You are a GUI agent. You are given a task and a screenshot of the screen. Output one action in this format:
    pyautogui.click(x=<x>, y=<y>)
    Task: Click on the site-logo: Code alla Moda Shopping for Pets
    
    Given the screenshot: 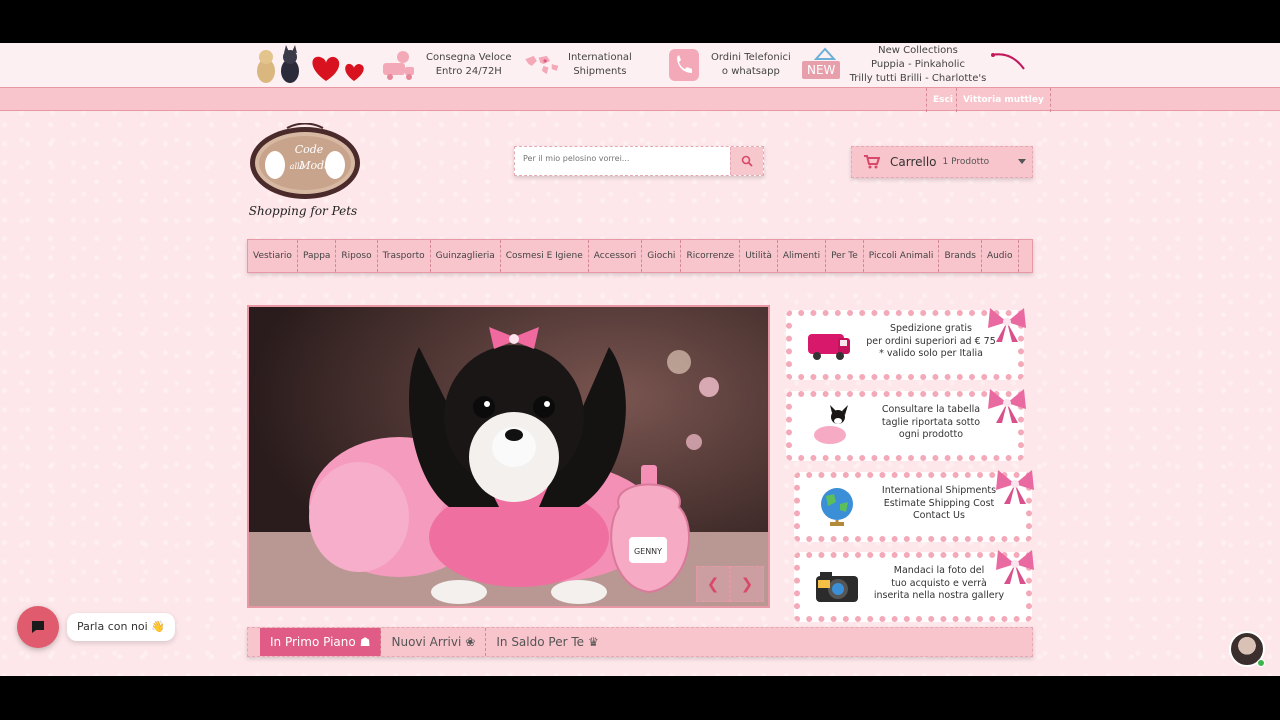 What is the action you would take?
    pyautogui.click(x=305, y=172)
    